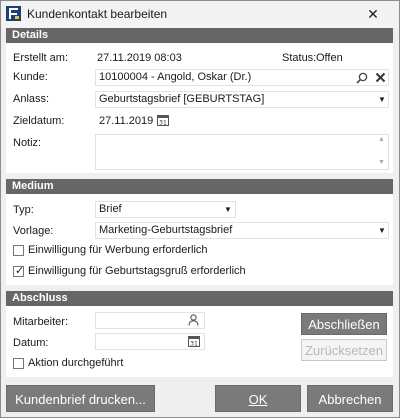 The image size is (400, 418). What do you see at coordinates (380, 77) in the screenshot?
I see `clear-icon` at bounding box center [380, 77].